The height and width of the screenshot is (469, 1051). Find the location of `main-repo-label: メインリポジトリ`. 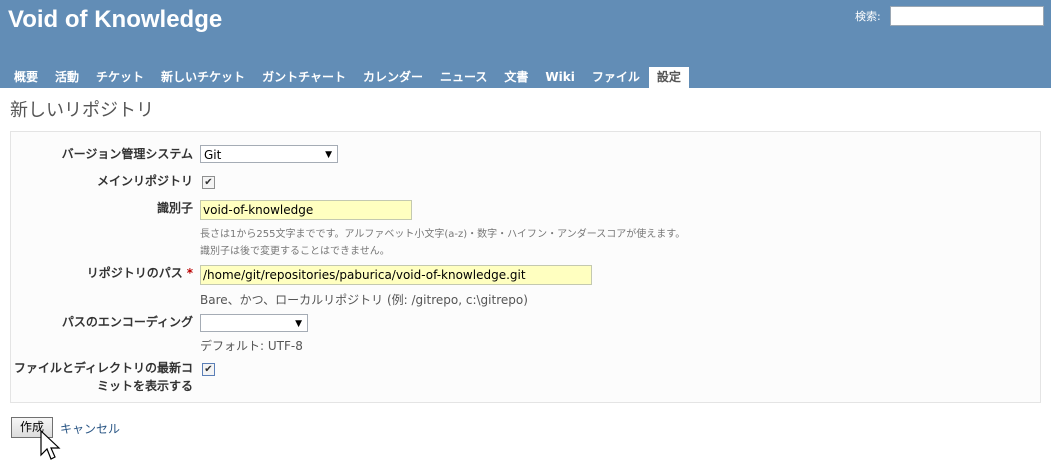

main-repo-label: メインリポジトリ is located at coordinates (144, 181).